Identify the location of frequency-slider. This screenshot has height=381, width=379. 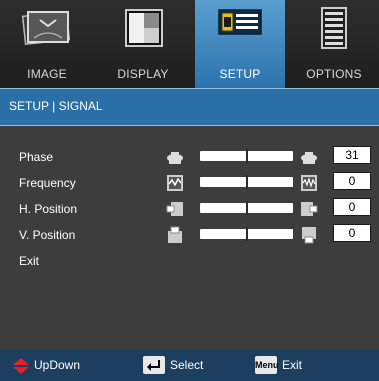
(246, 182).